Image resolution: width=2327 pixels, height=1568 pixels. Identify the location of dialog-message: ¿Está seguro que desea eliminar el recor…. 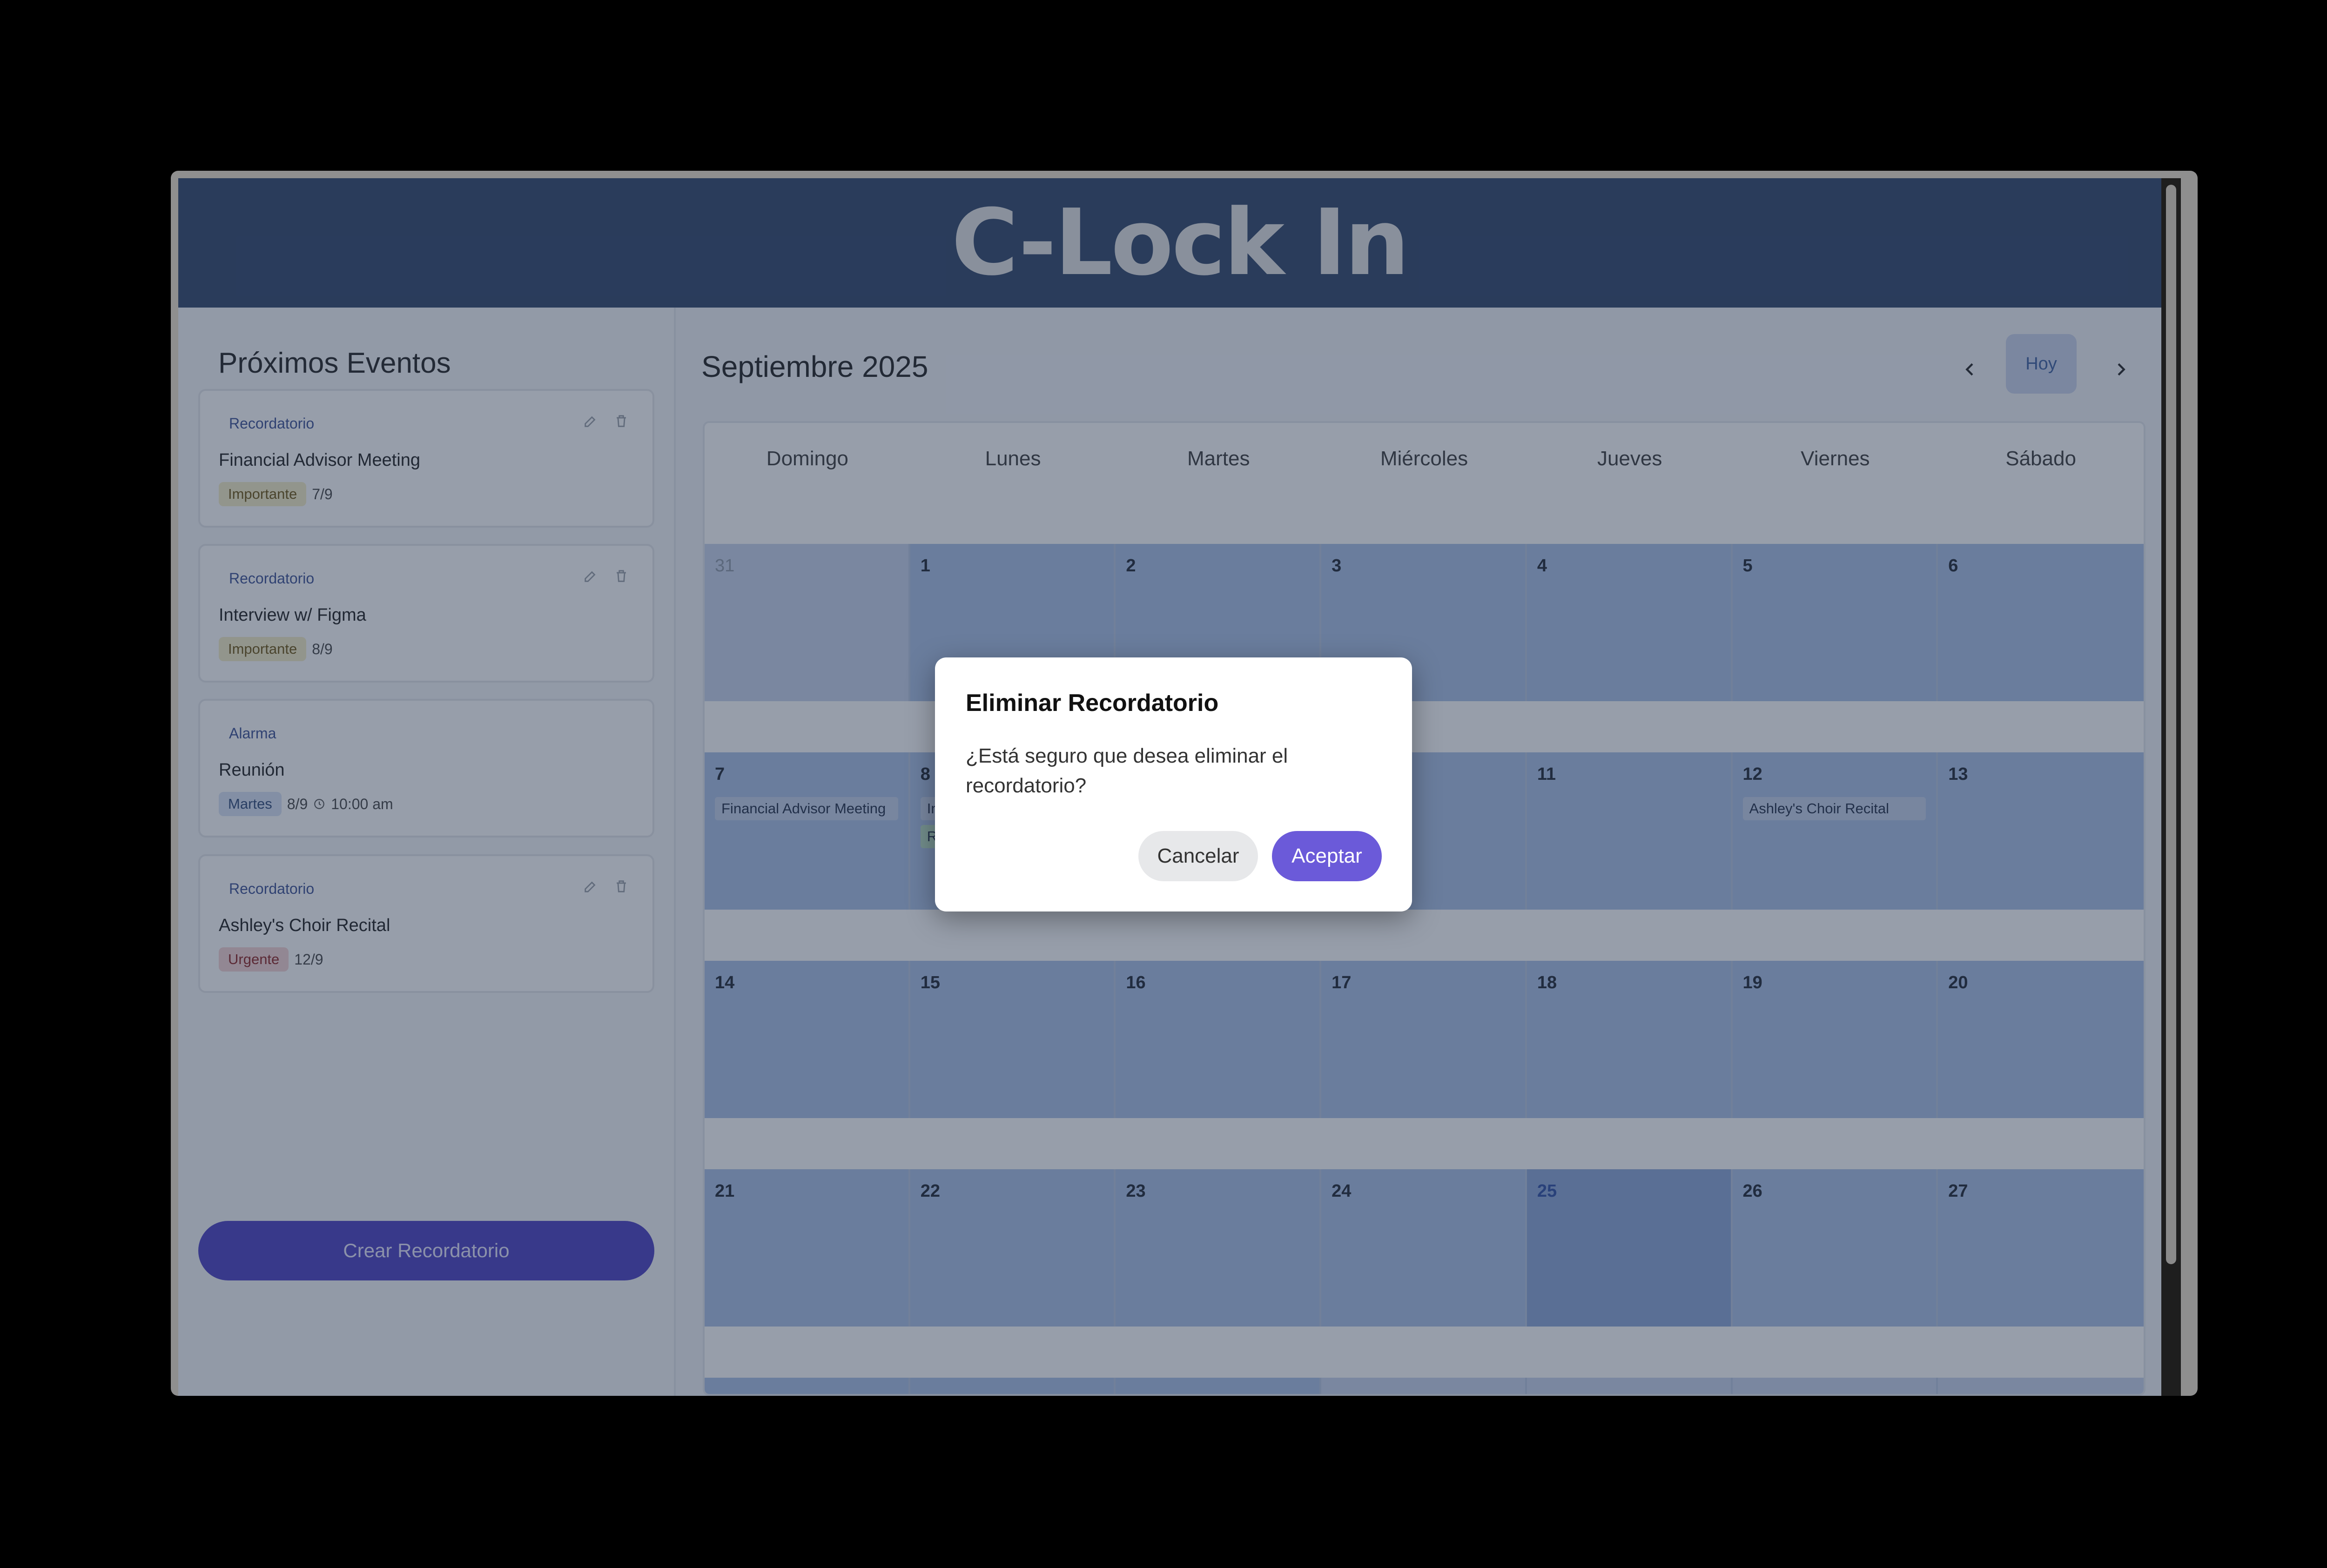
(1127, 770).